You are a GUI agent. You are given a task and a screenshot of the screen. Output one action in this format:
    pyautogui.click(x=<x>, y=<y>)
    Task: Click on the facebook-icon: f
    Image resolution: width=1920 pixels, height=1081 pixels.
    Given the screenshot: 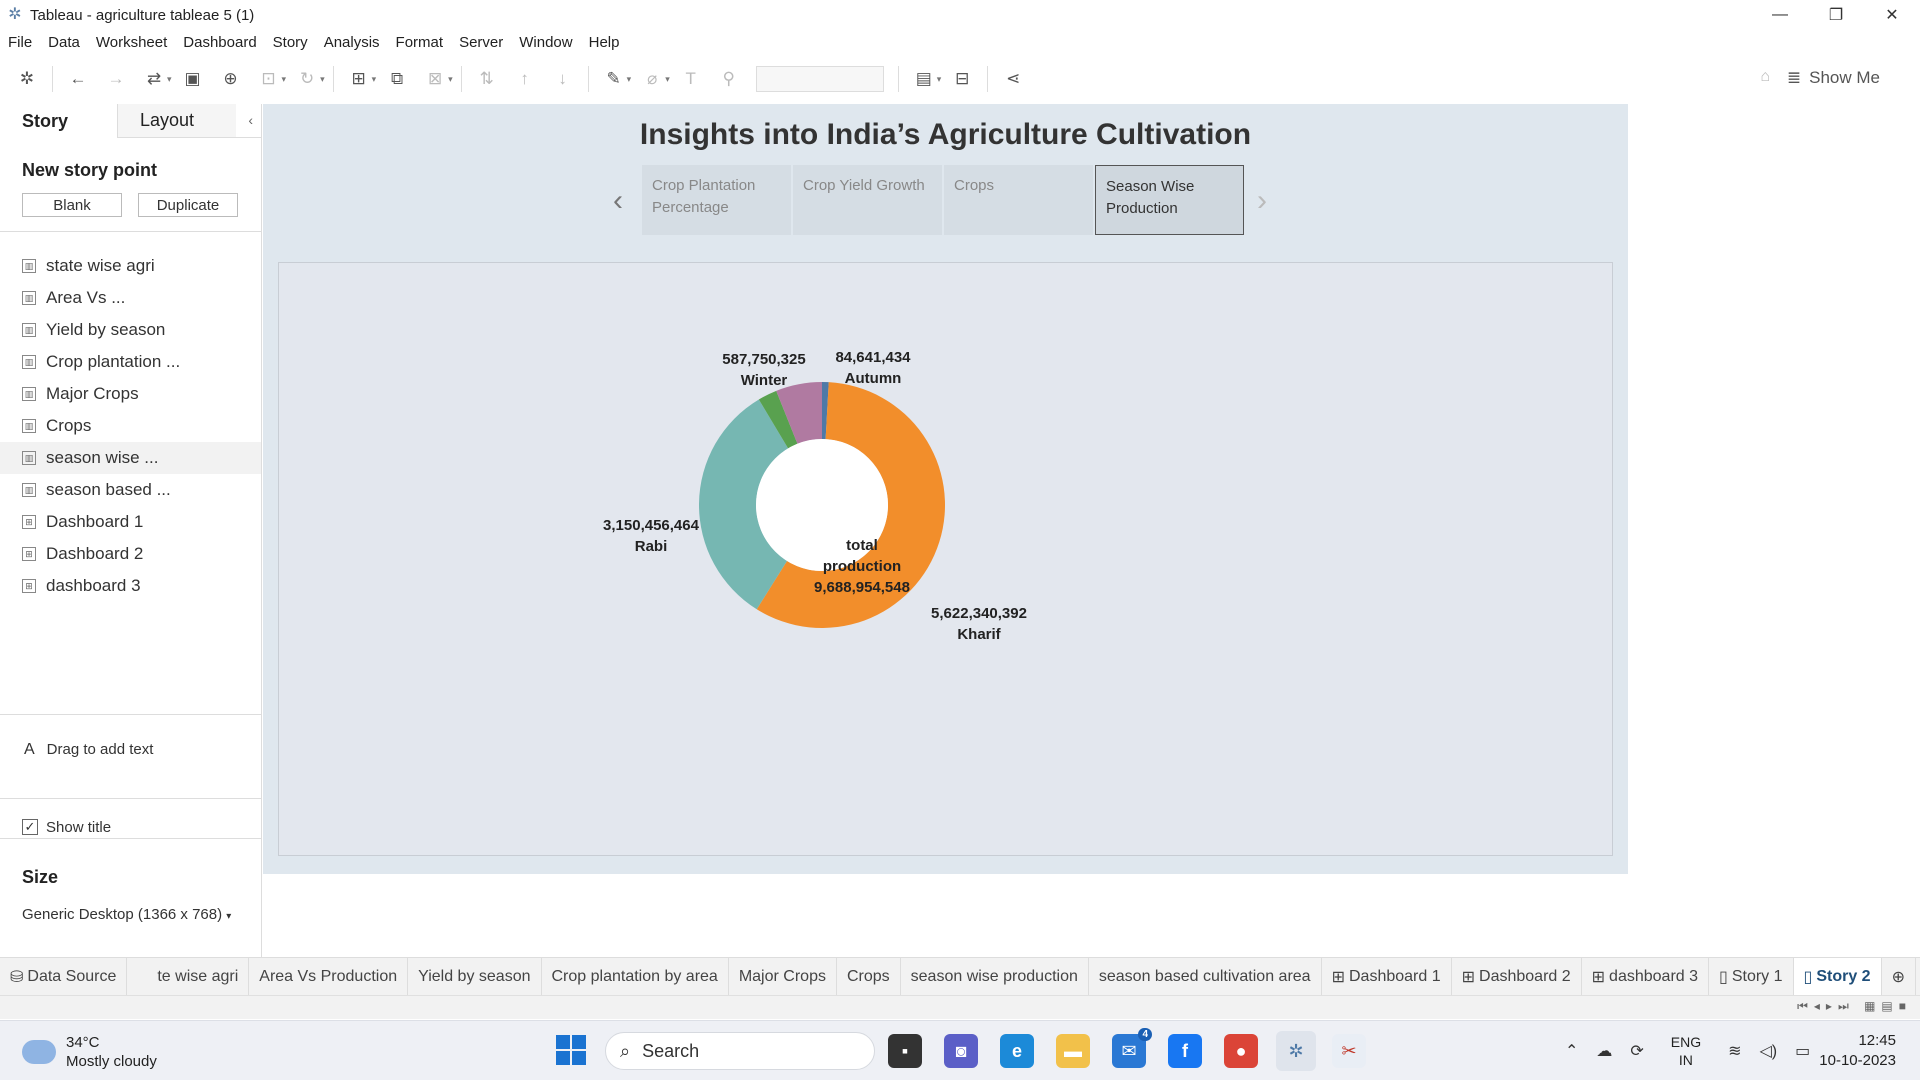 What is the action you would take?
    pyautogui.click(x=1185, y=1051)
    